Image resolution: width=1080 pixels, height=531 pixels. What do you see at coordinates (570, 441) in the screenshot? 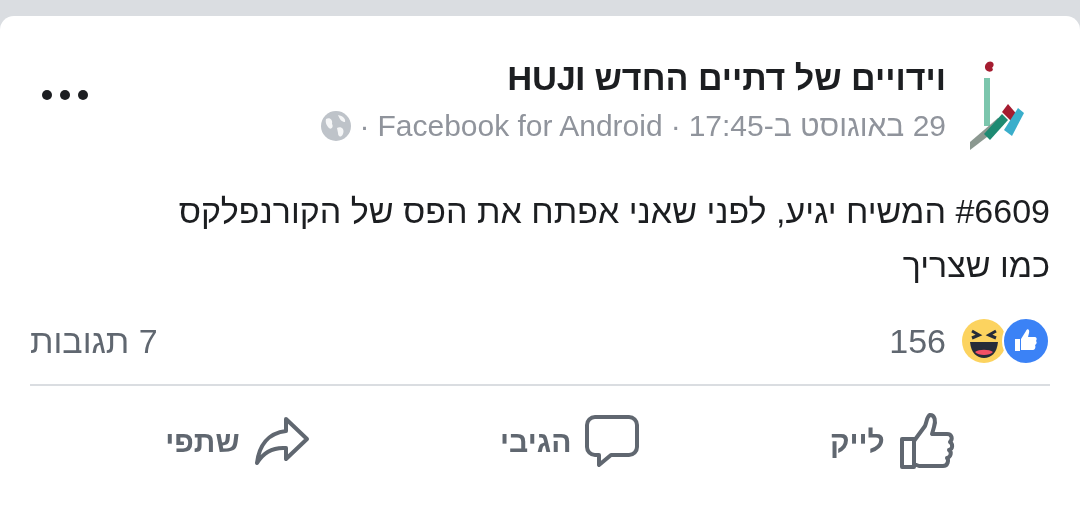
I see `action-button: הגיבי` at bounding box center [570, 441].